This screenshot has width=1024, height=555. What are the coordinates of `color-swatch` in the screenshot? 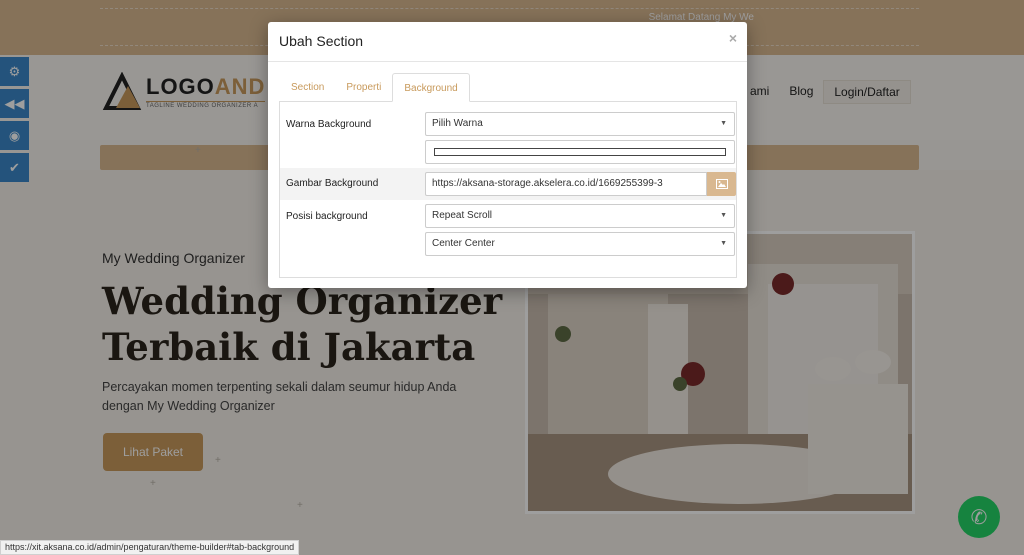 It's located at (580, 152).